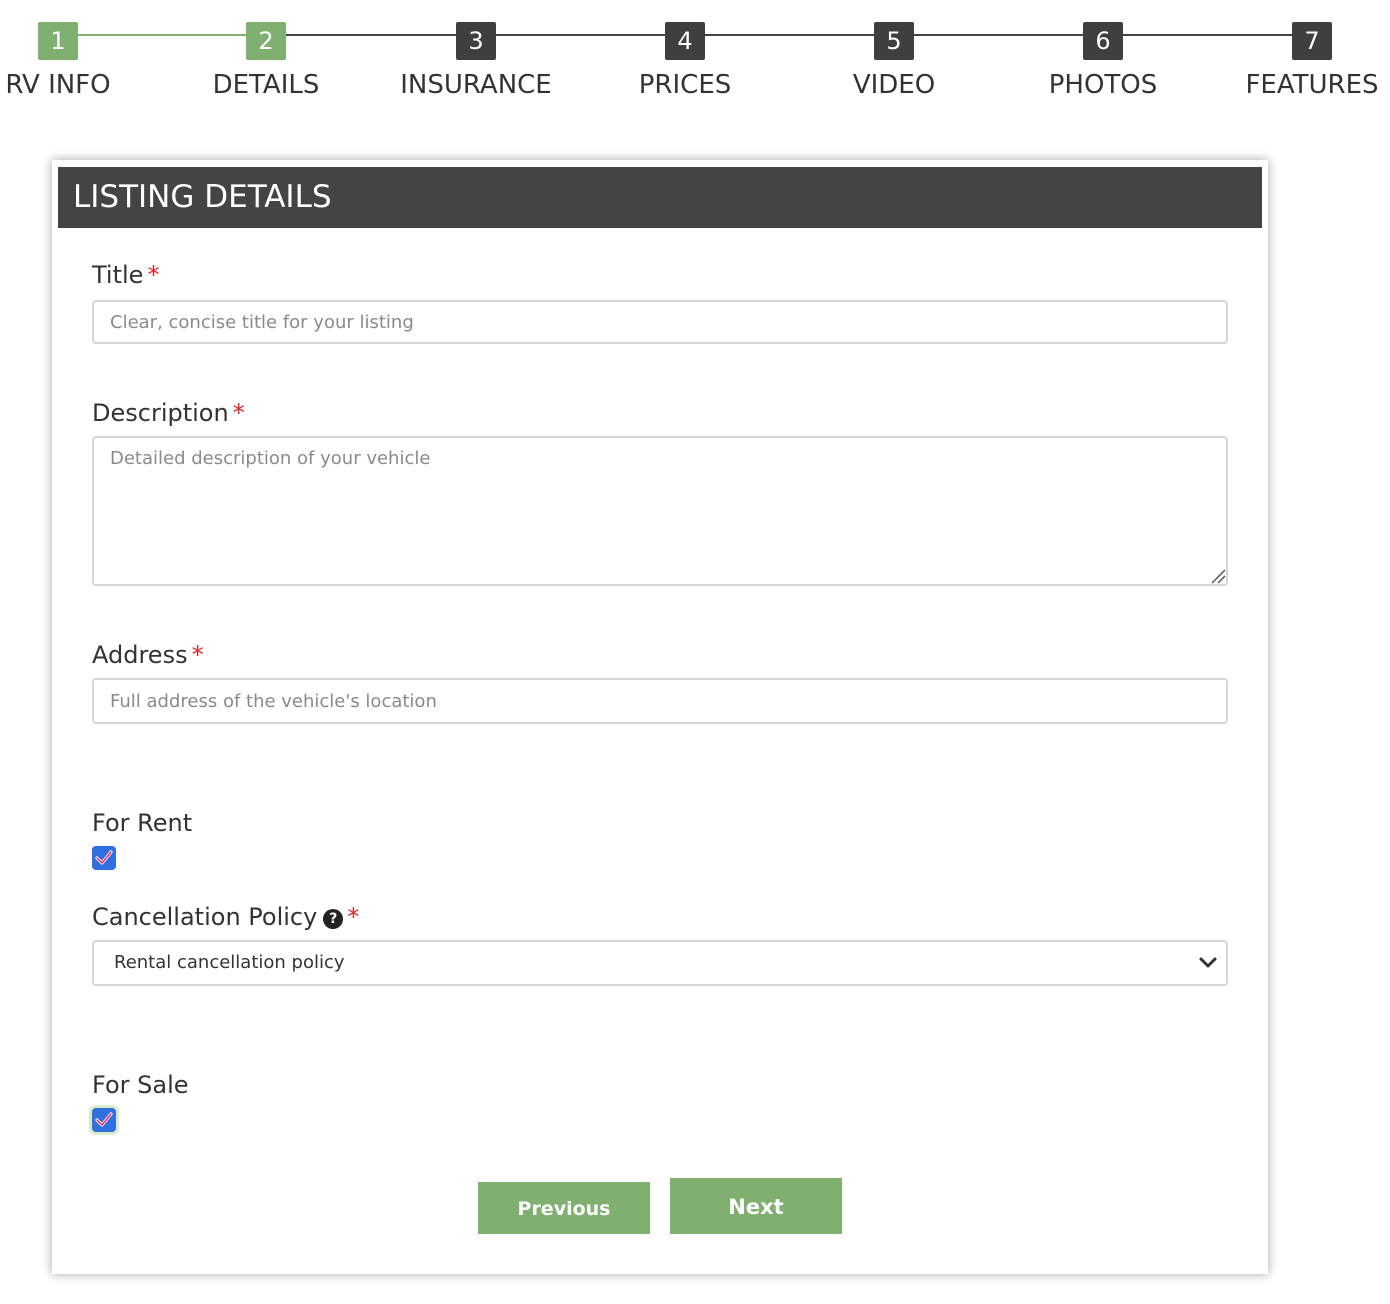 This screenshot has width=1390, height=1304. What do you see at coordinates (660, 197) in the screenshot?
I see `card-title: LISTING DETAILS` at bounding box center [660, 197].